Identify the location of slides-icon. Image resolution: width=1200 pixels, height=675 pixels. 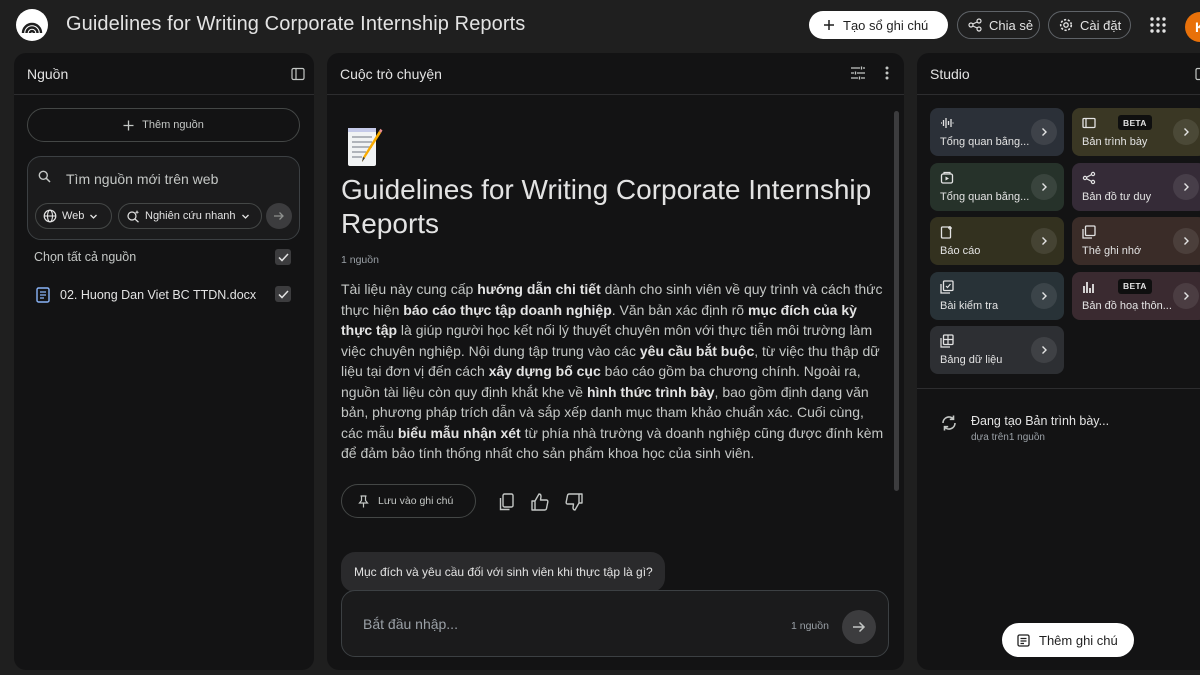
(1089, 123).